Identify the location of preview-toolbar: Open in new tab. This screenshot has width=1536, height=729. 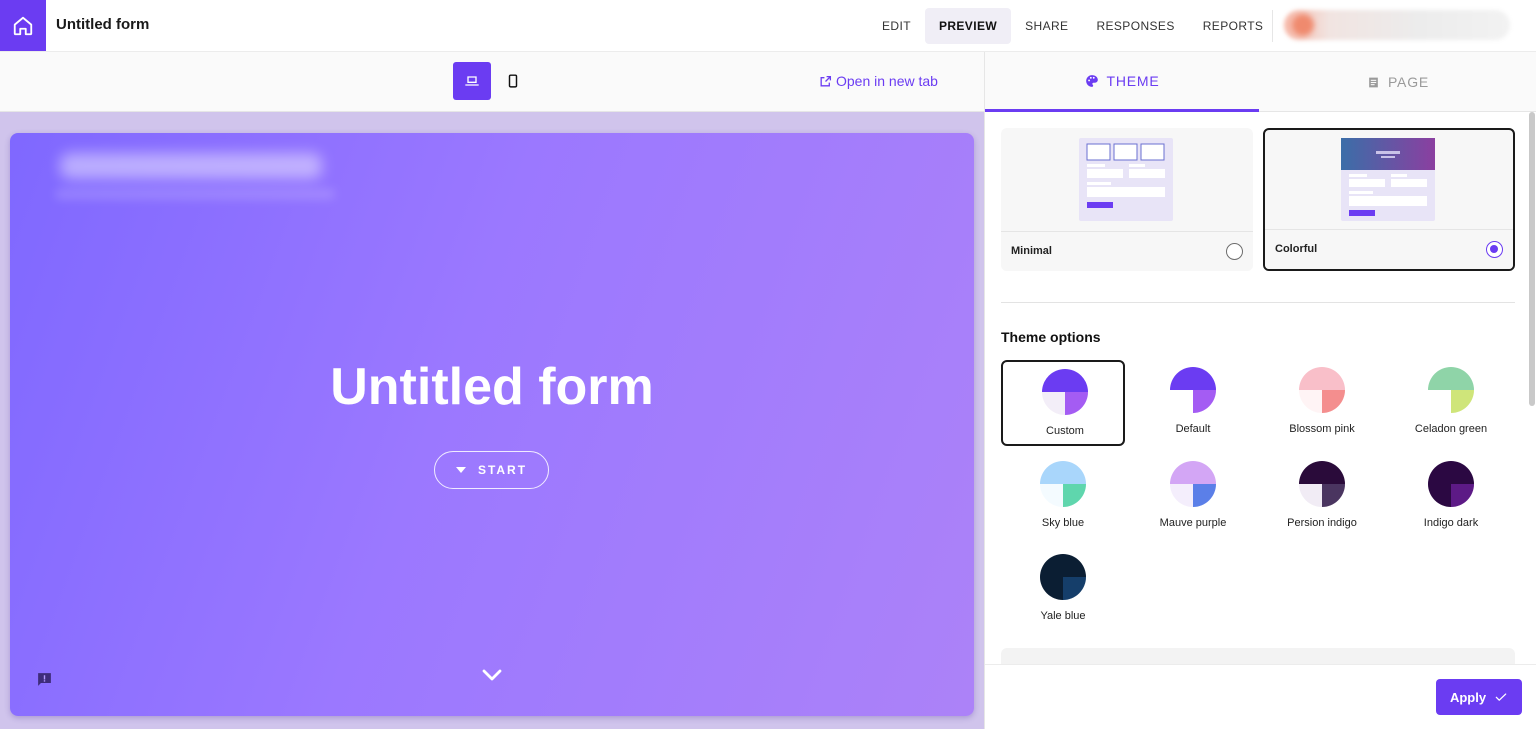
(492, 82).